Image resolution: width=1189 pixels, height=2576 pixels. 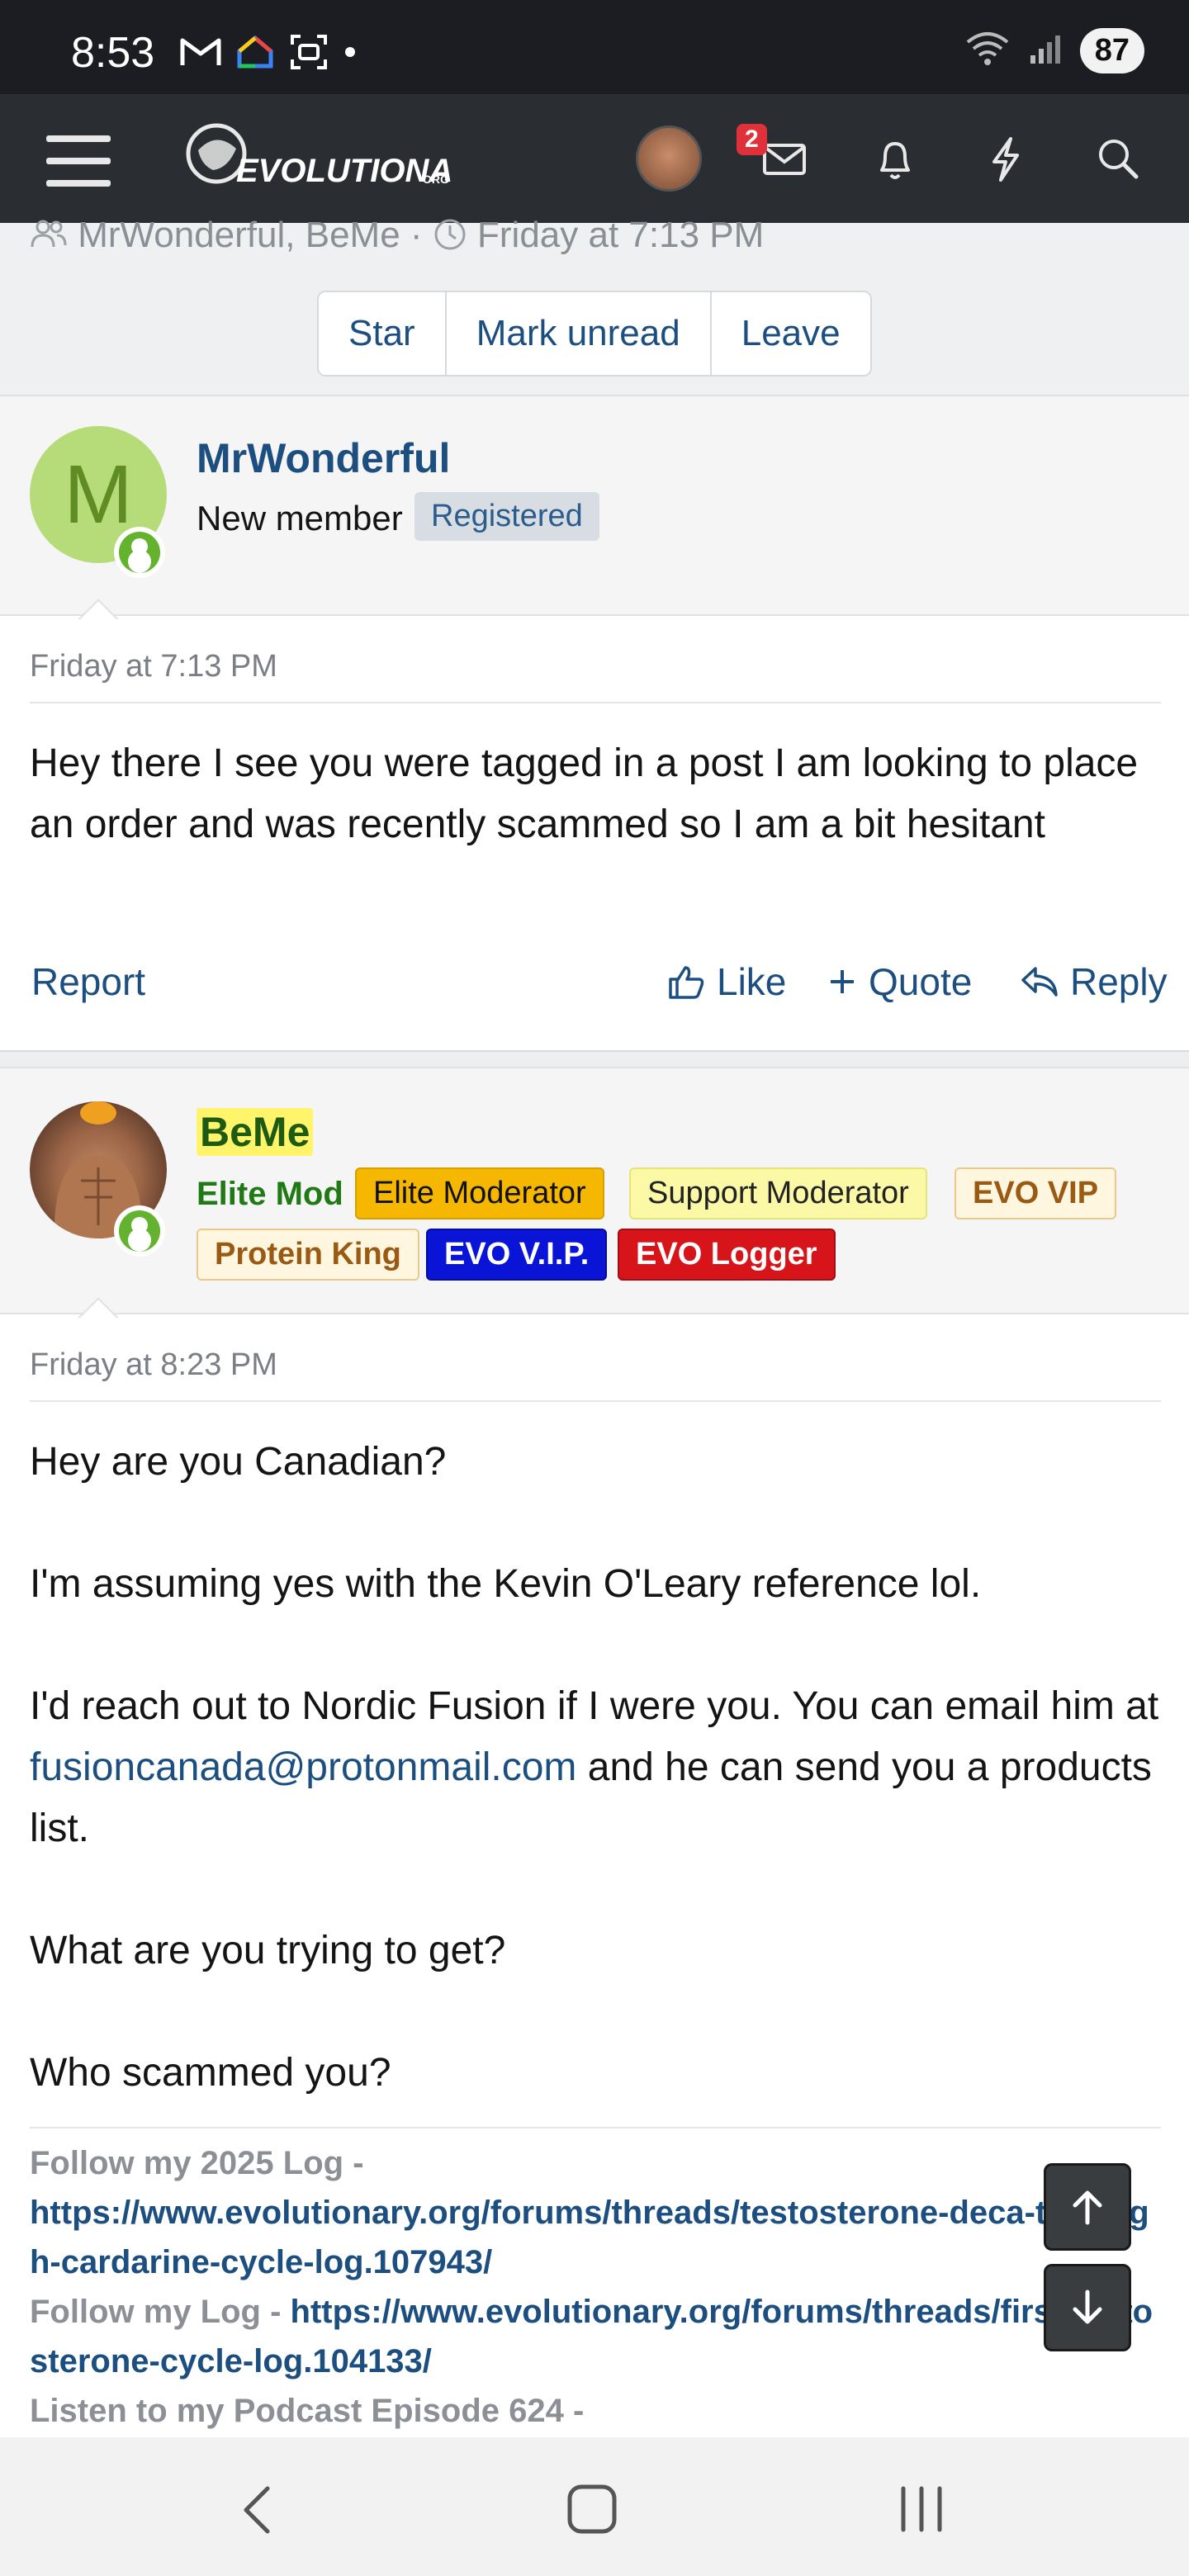 What do you see at coordinates (257, 2512) in the screenshot?
I see `back-icon` at bounding box center [257, 2512].